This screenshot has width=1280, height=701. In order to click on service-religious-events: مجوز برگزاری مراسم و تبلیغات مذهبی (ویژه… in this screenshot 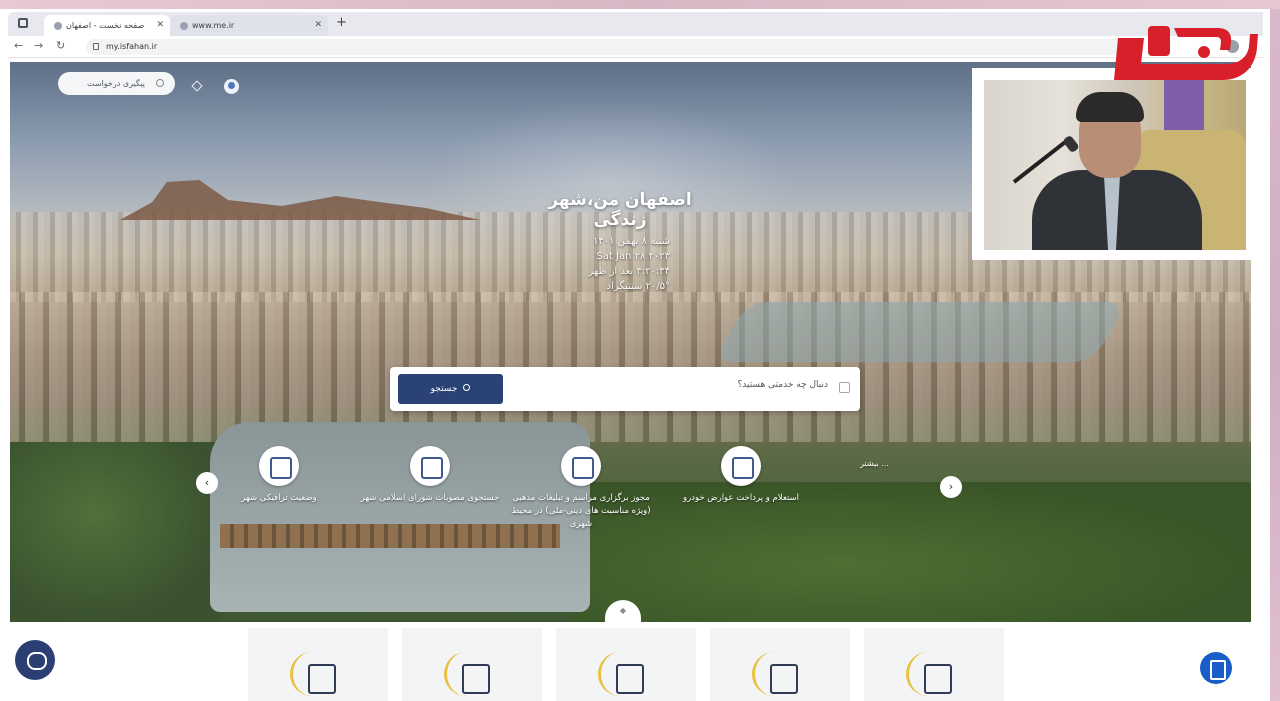, I will do `click(581, 488)`.